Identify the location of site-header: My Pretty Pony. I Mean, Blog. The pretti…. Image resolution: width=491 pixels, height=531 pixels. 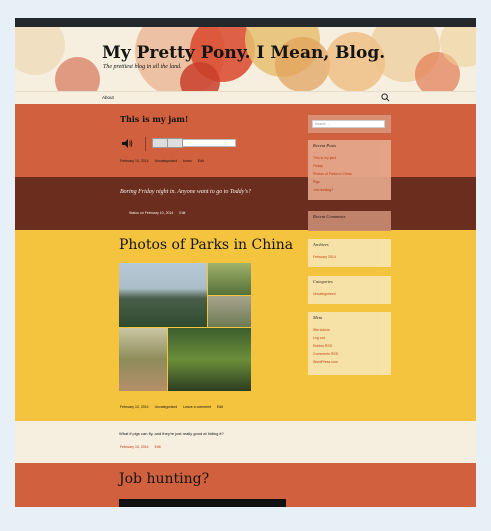
(245, 59).